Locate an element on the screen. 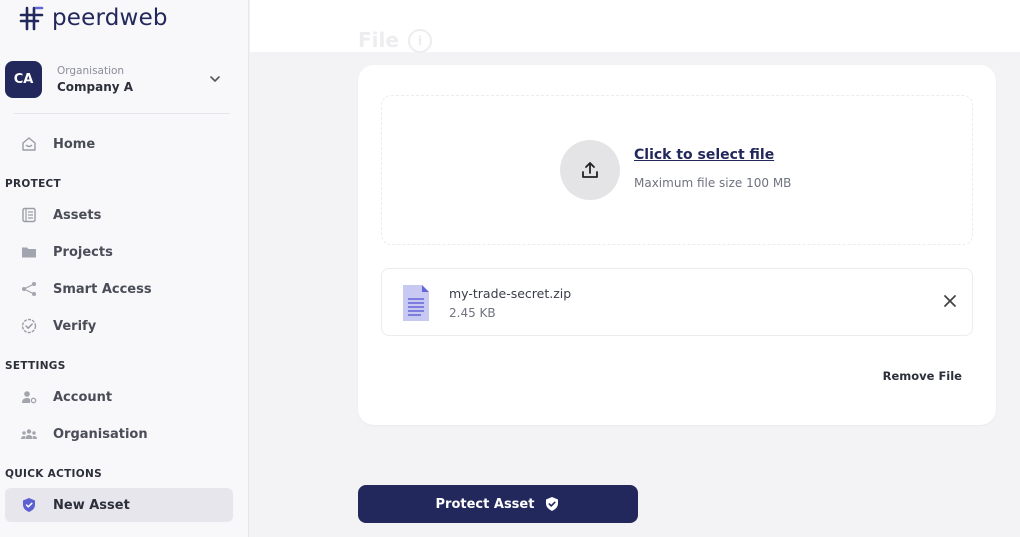 This screenshot has width=1020, height=537. sidebar-item-home: Home is located at coordinates (119, 144).